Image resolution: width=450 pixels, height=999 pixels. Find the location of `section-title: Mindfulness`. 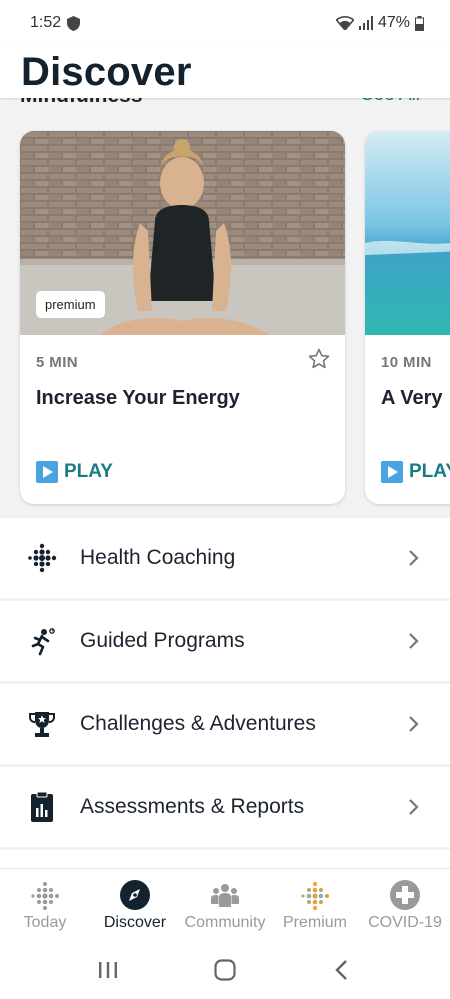

section-title: Mindfulness is located at coordinates (81, 103).